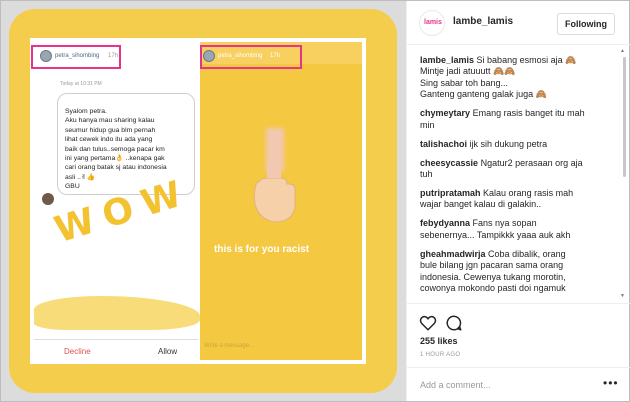  What do you see at coordinates (586, 24) in the screenshot?
I see `following-button: Following` at bounding box center [586, 24].